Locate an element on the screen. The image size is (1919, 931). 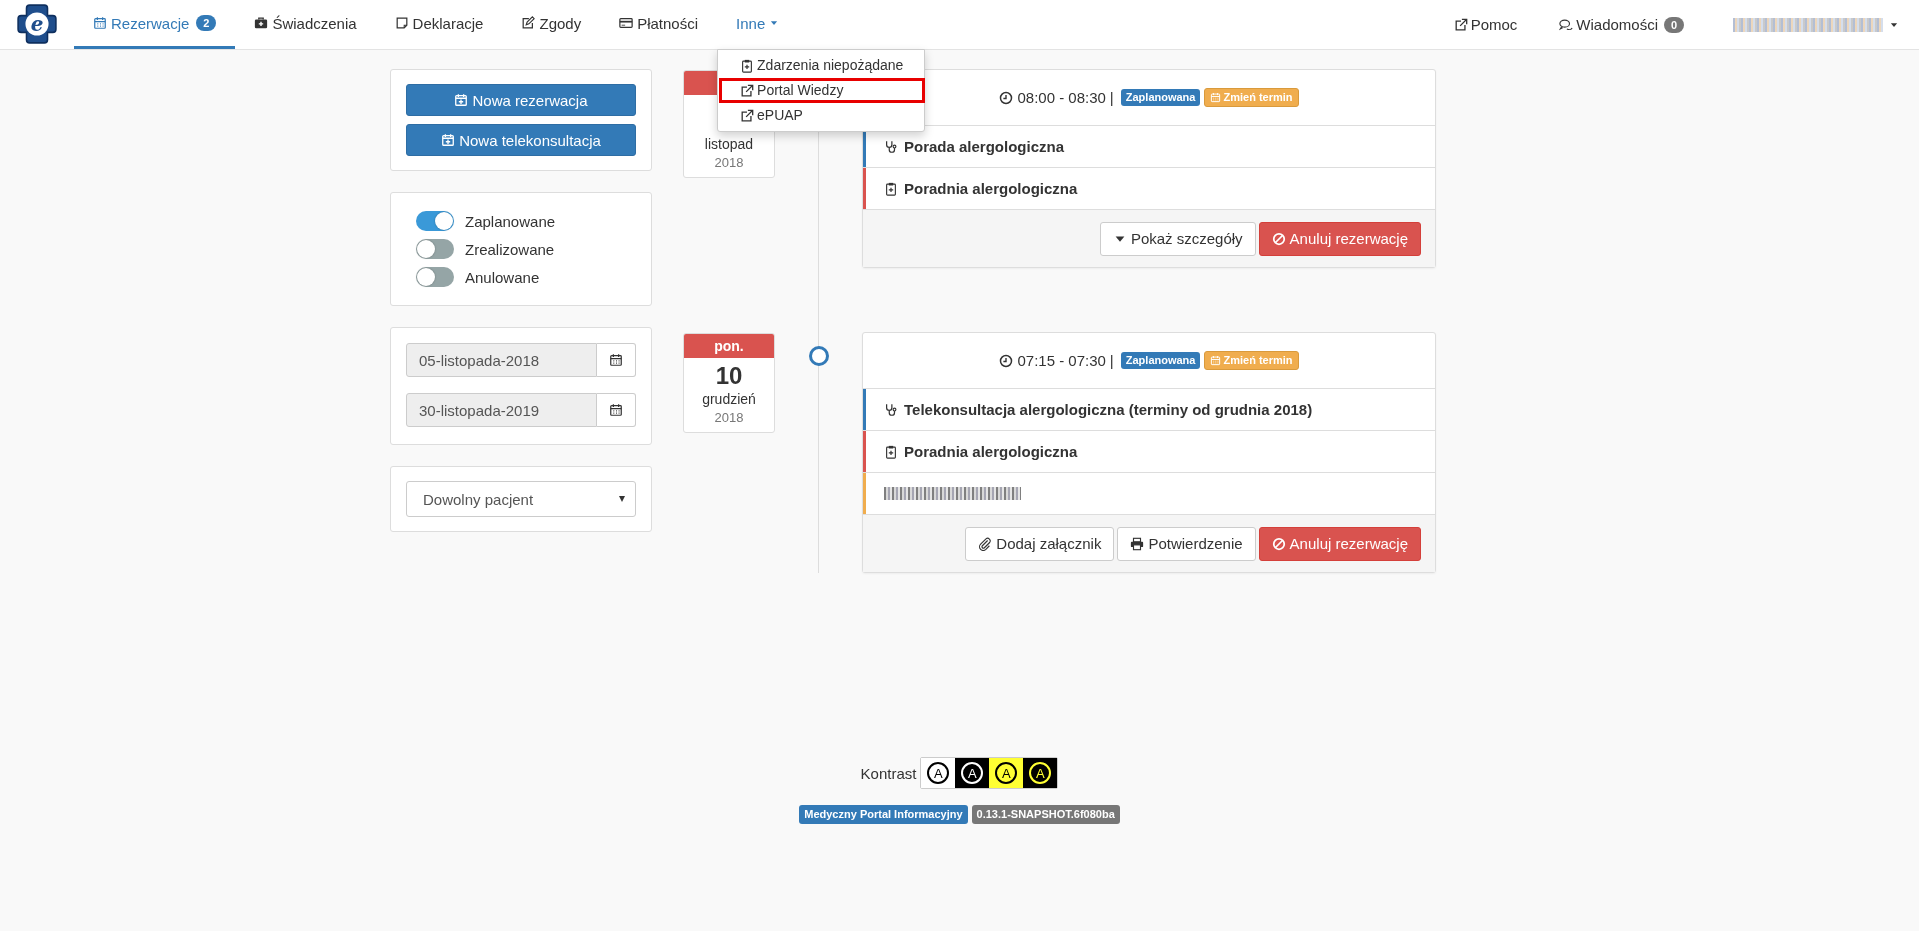
weekday: pon. is located at coordinates (729, 346).